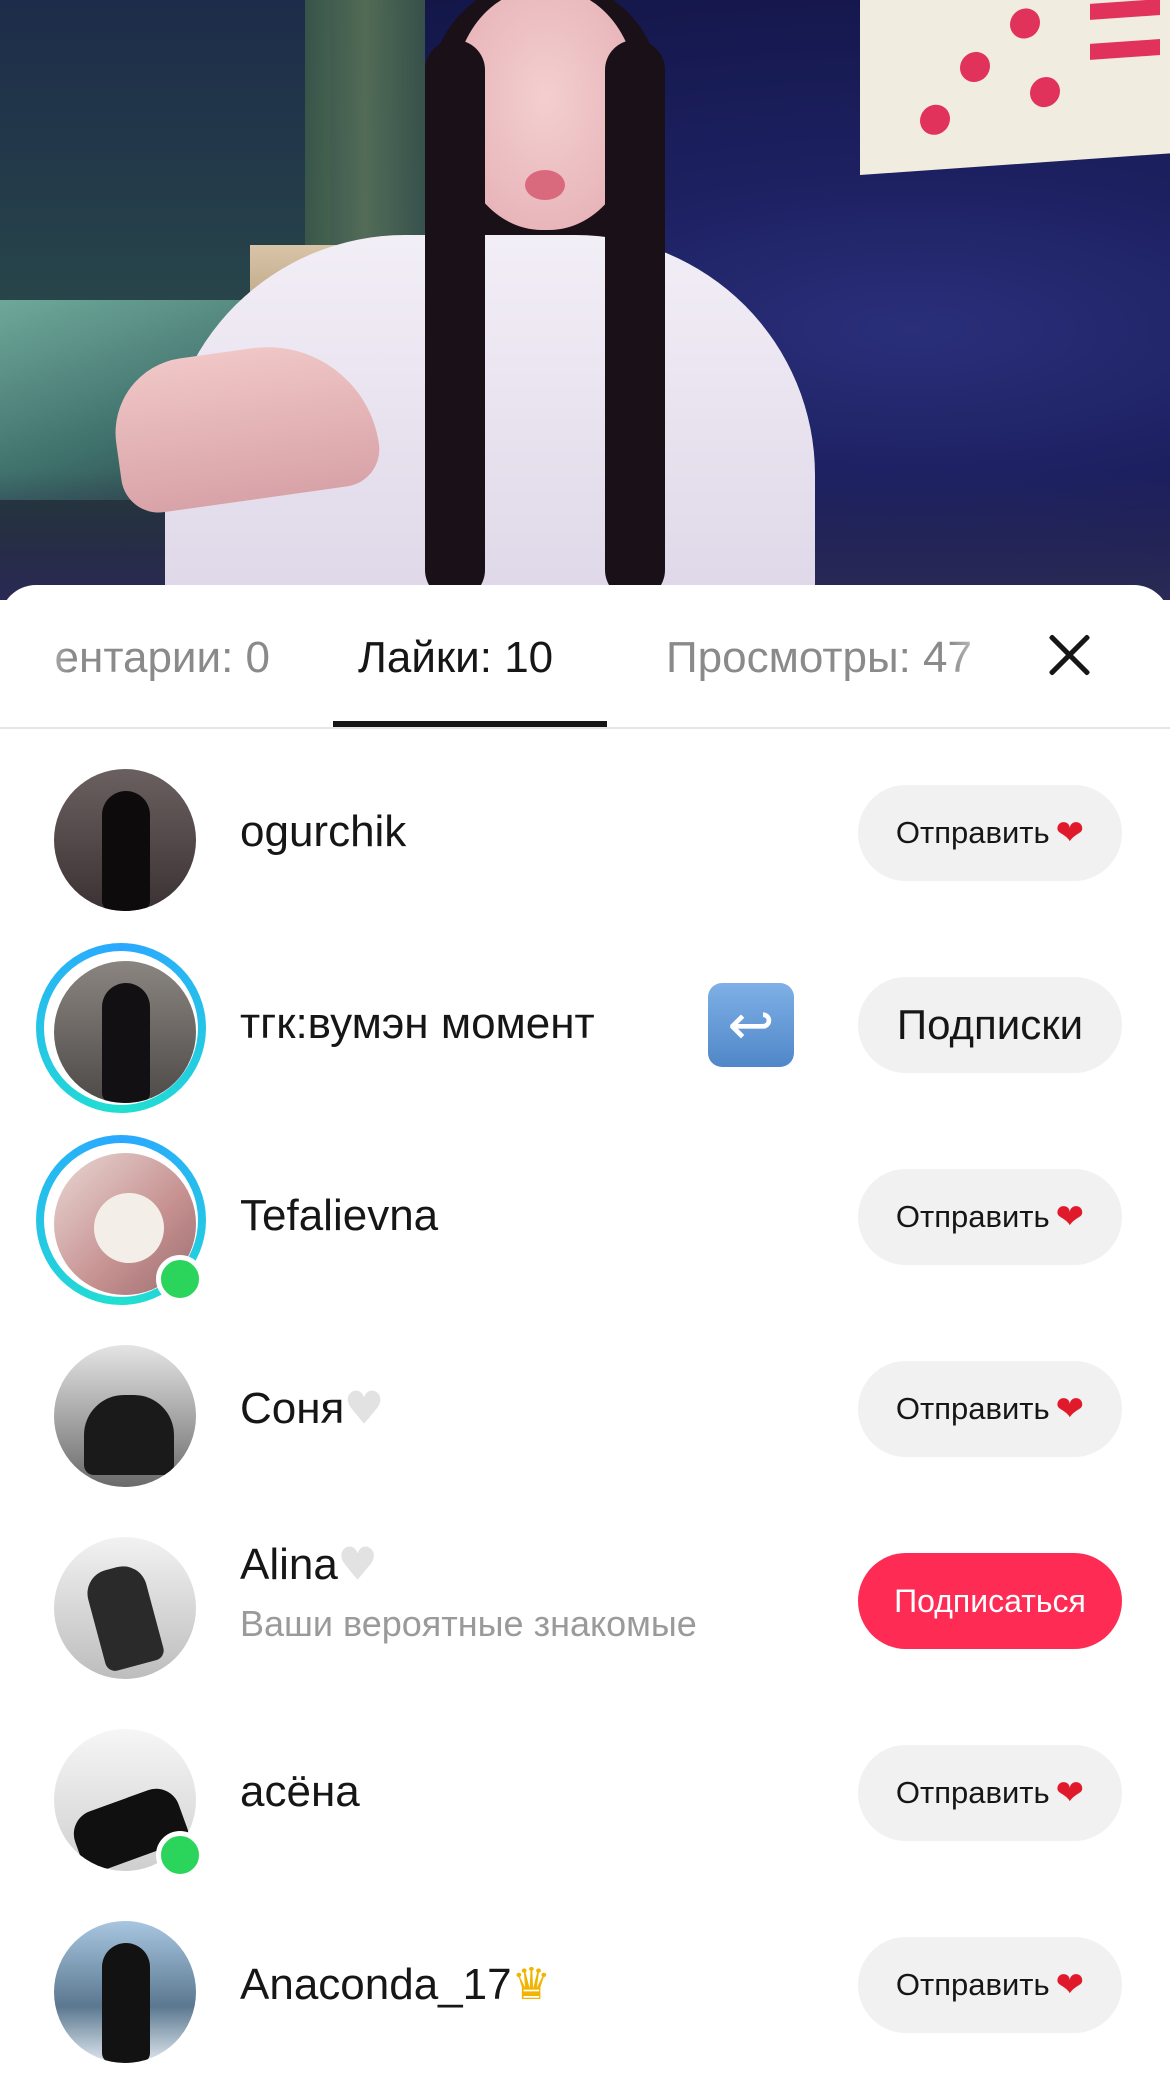  I want to click on list-item: Tefalievna Отправить ❤, so click(585, 1209).